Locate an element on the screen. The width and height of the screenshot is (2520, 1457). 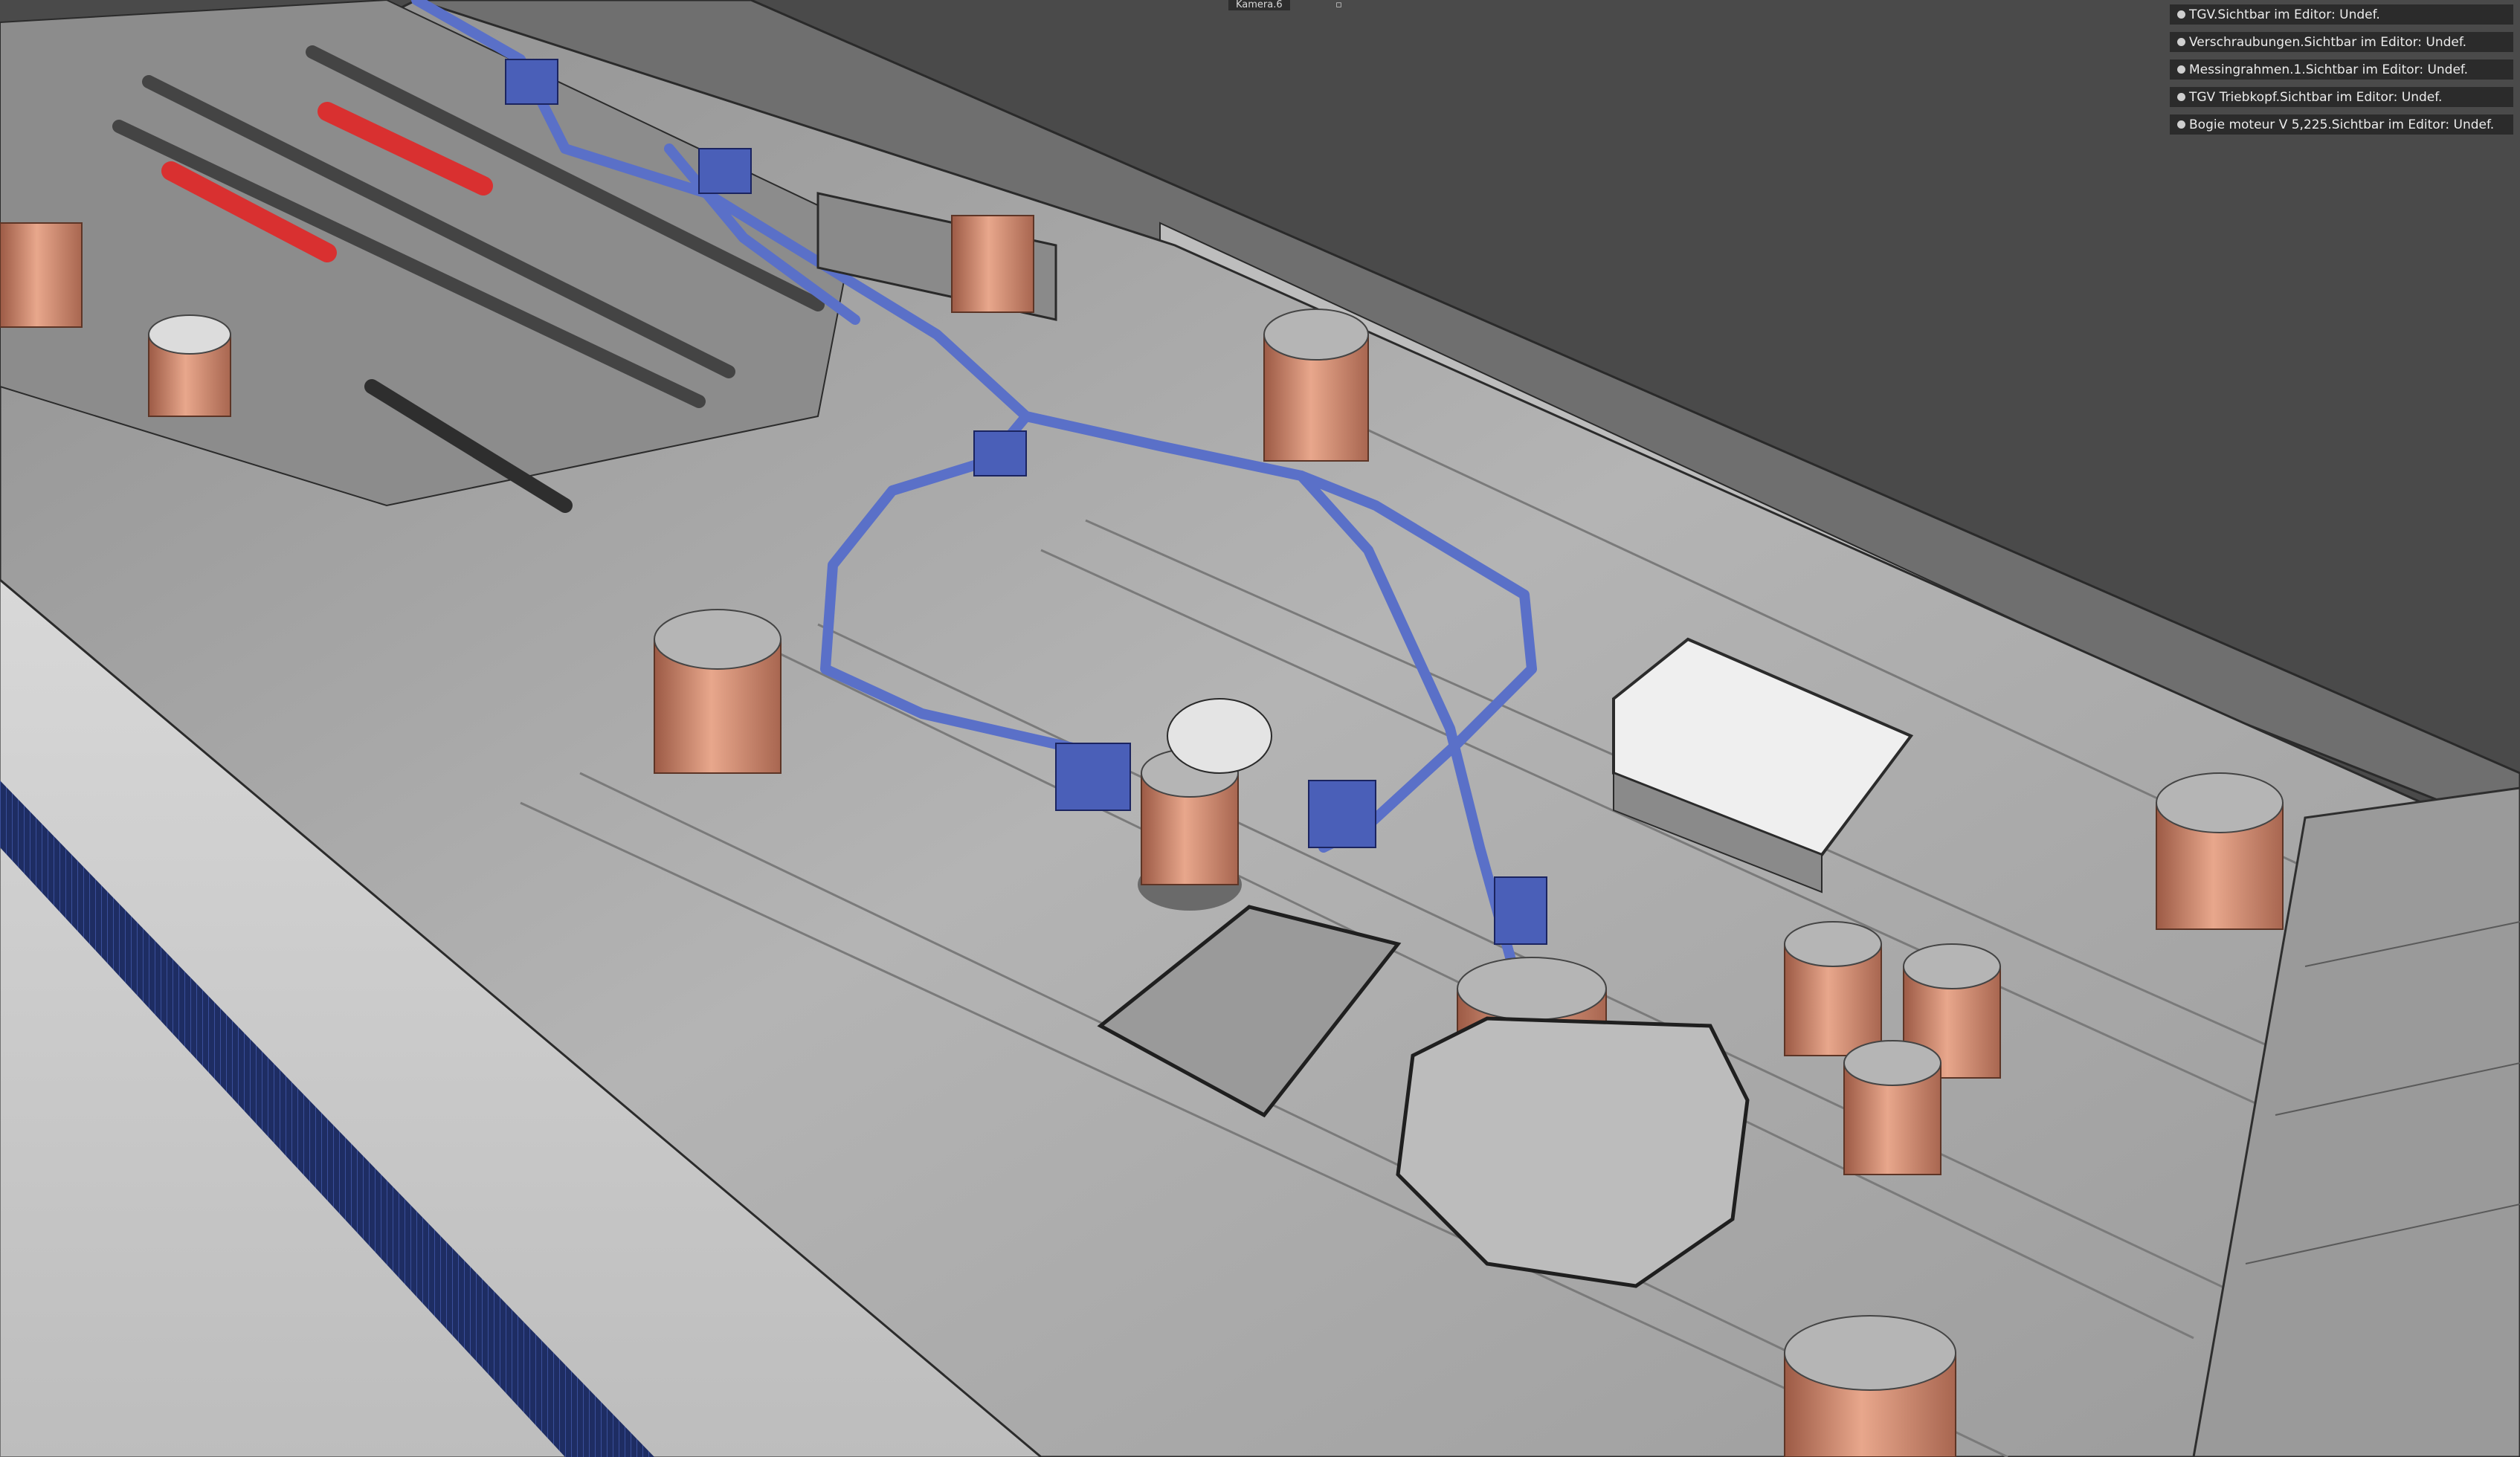
hud-row-text: TGV.Sichtbar im Editor: Undef. is located at coordinates (2284, 14).